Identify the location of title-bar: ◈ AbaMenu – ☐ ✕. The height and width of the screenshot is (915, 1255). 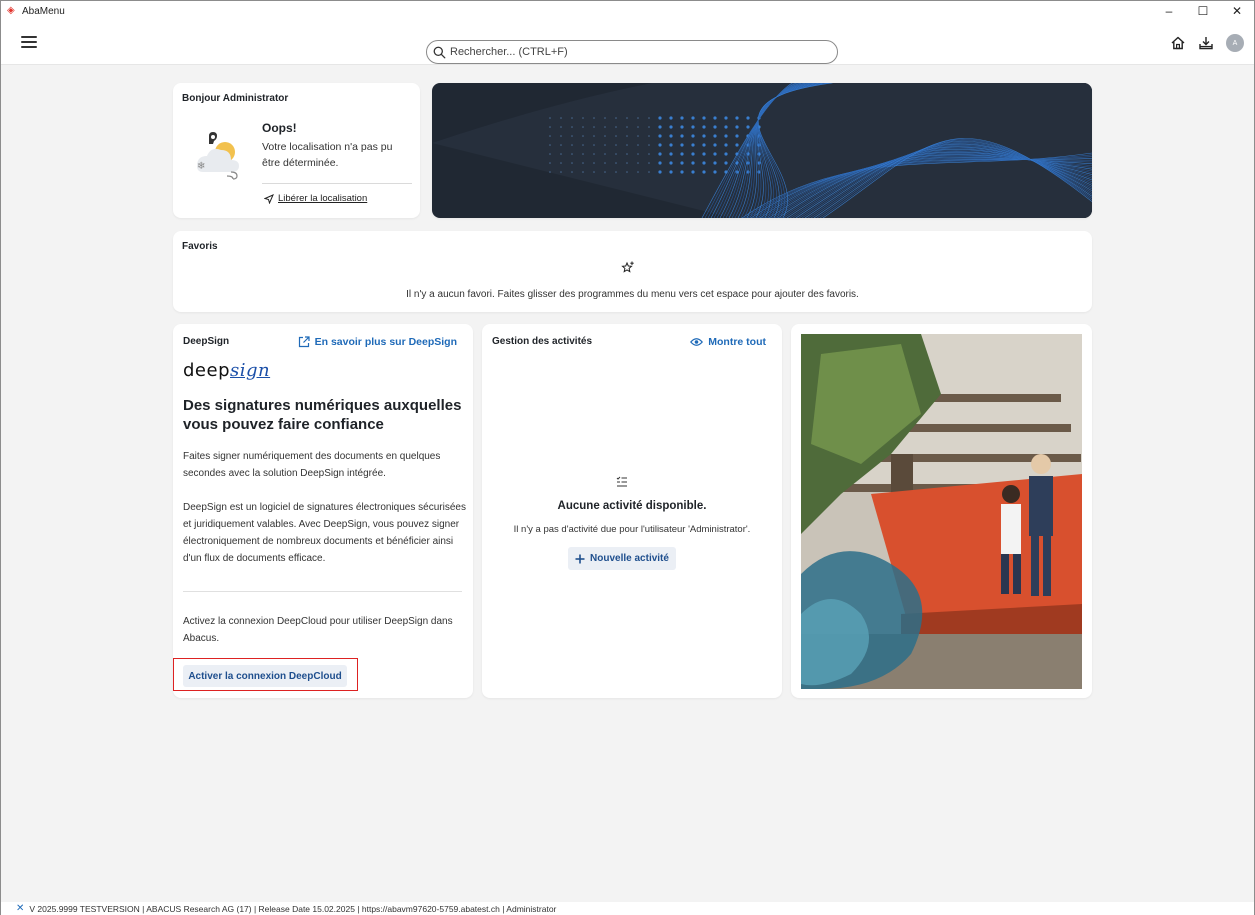
(627, 11).